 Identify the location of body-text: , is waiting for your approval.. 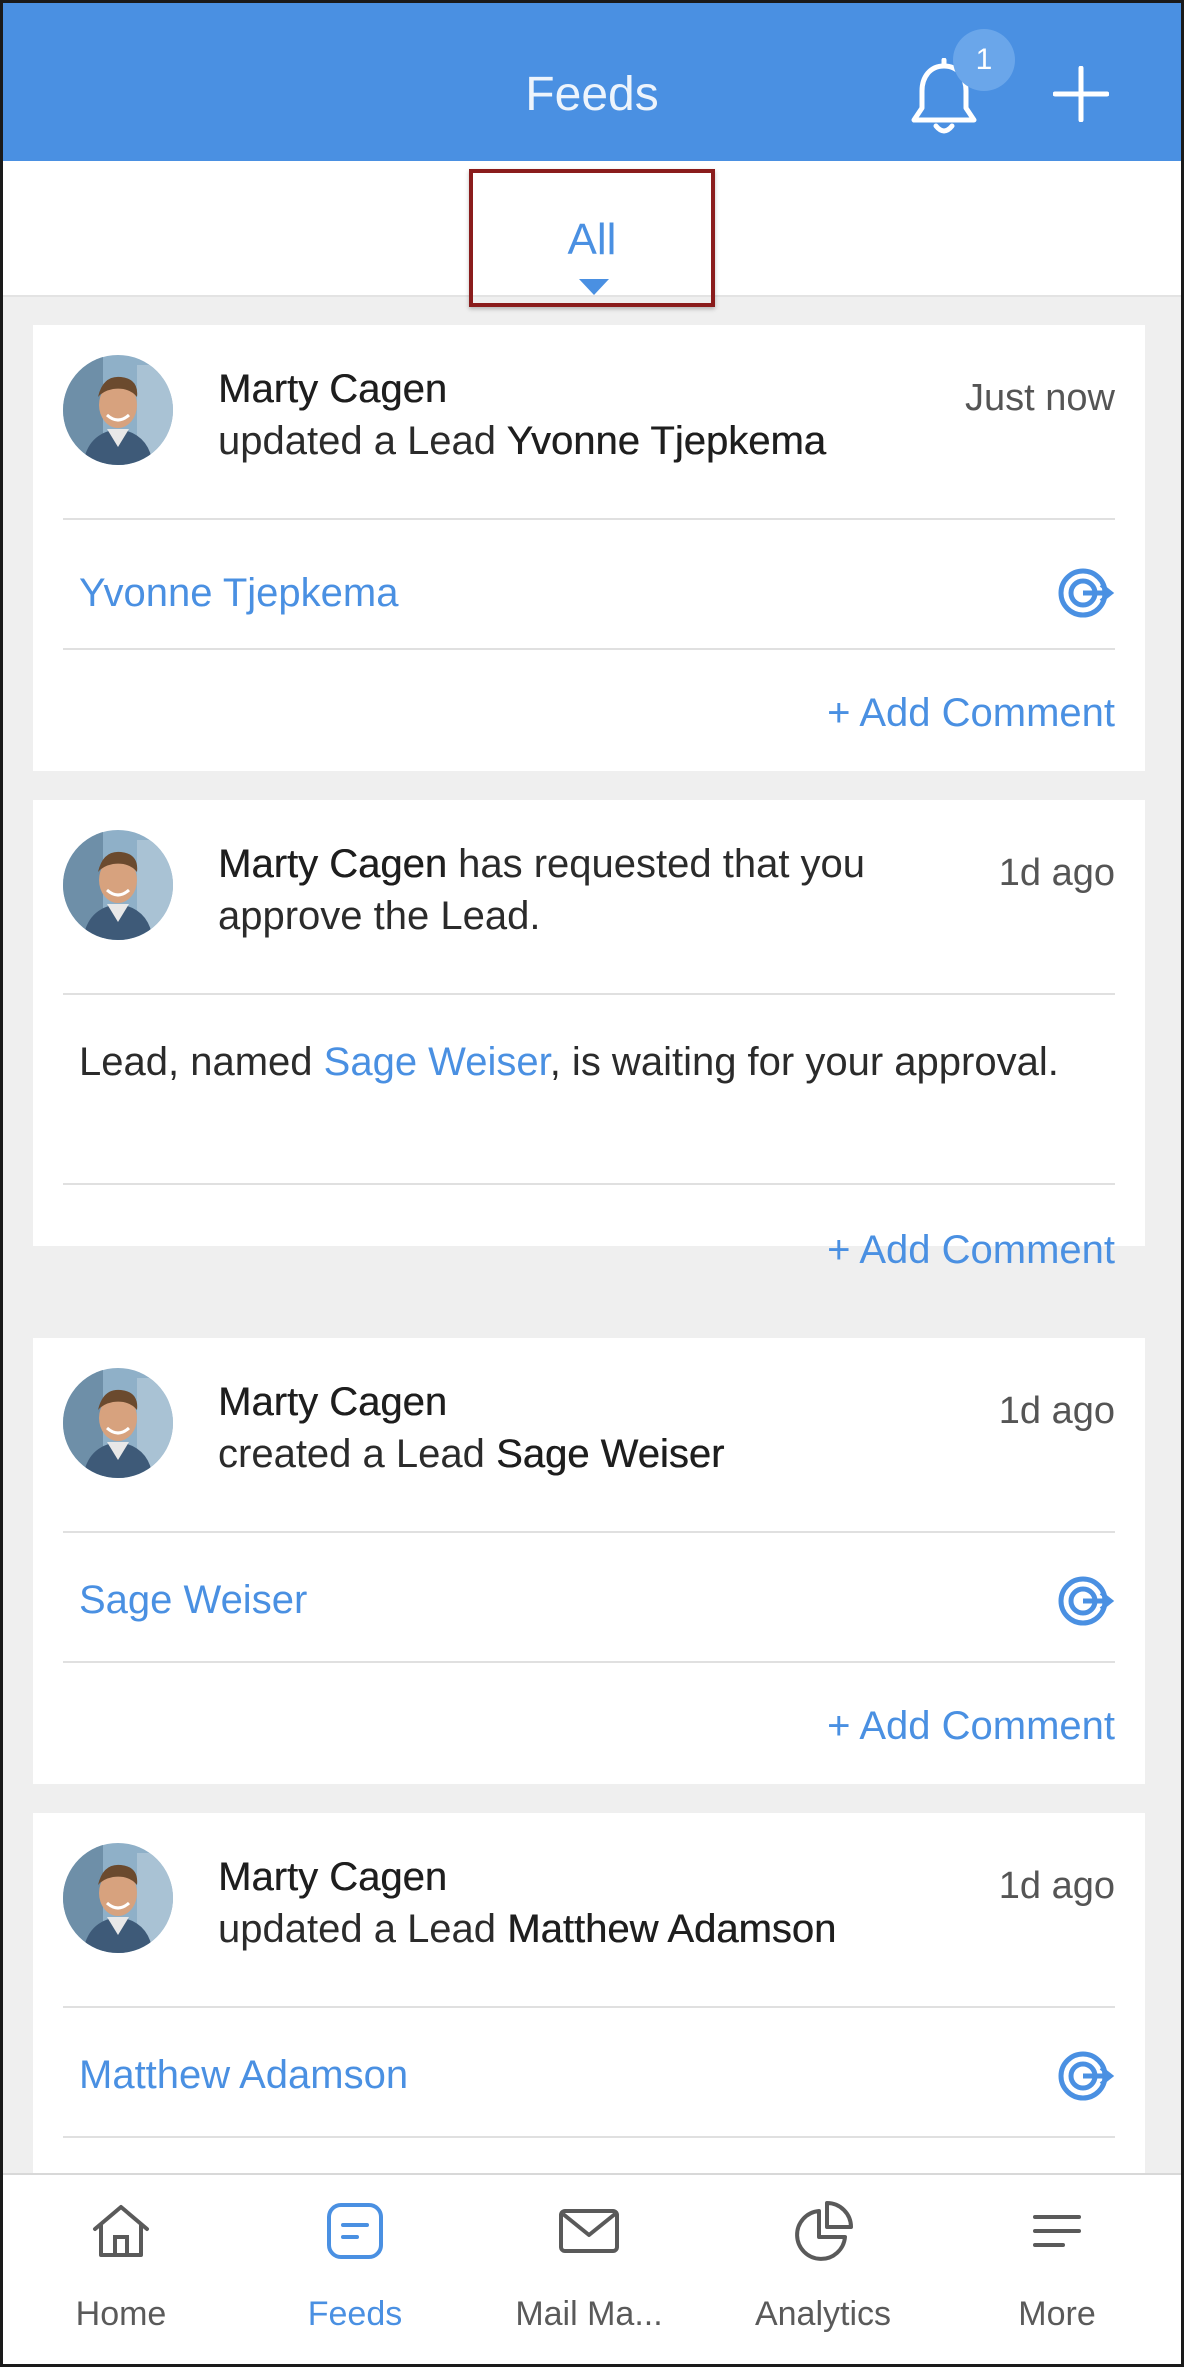
(804, 1062).